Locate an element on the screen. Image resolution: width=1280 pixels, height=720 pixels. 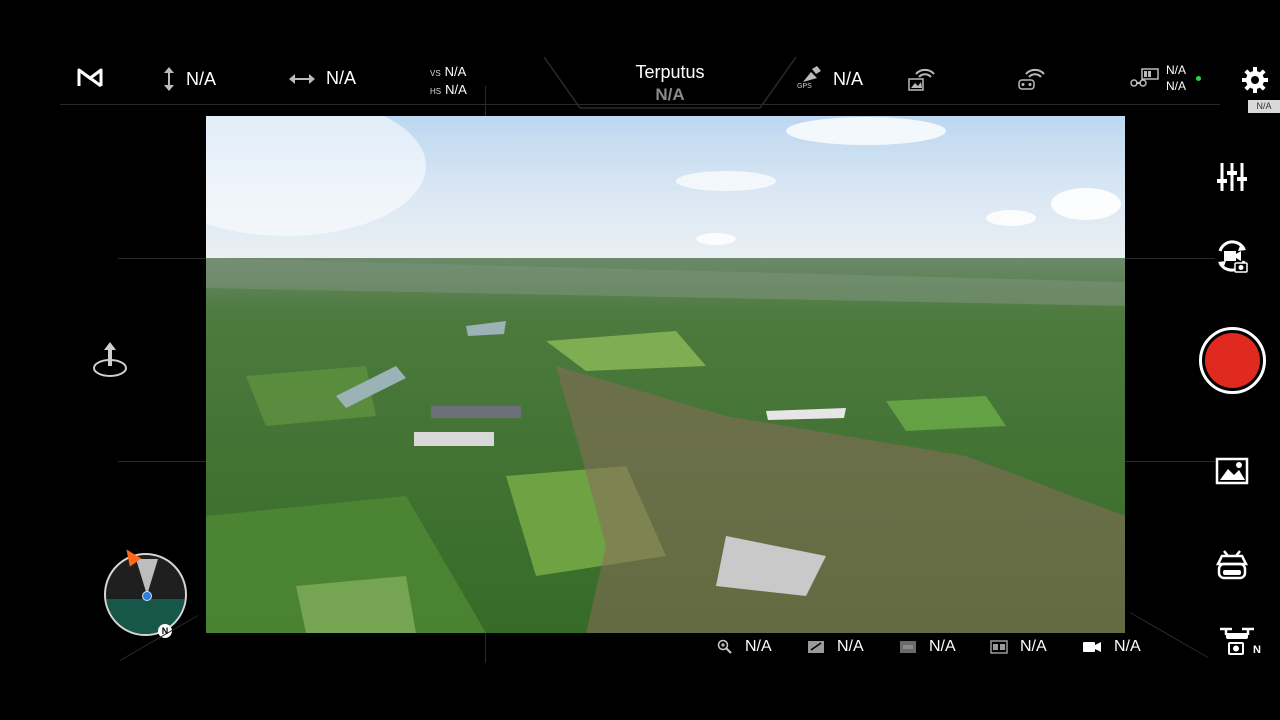
camera-settings-button is located at coordinates (1232, 177).